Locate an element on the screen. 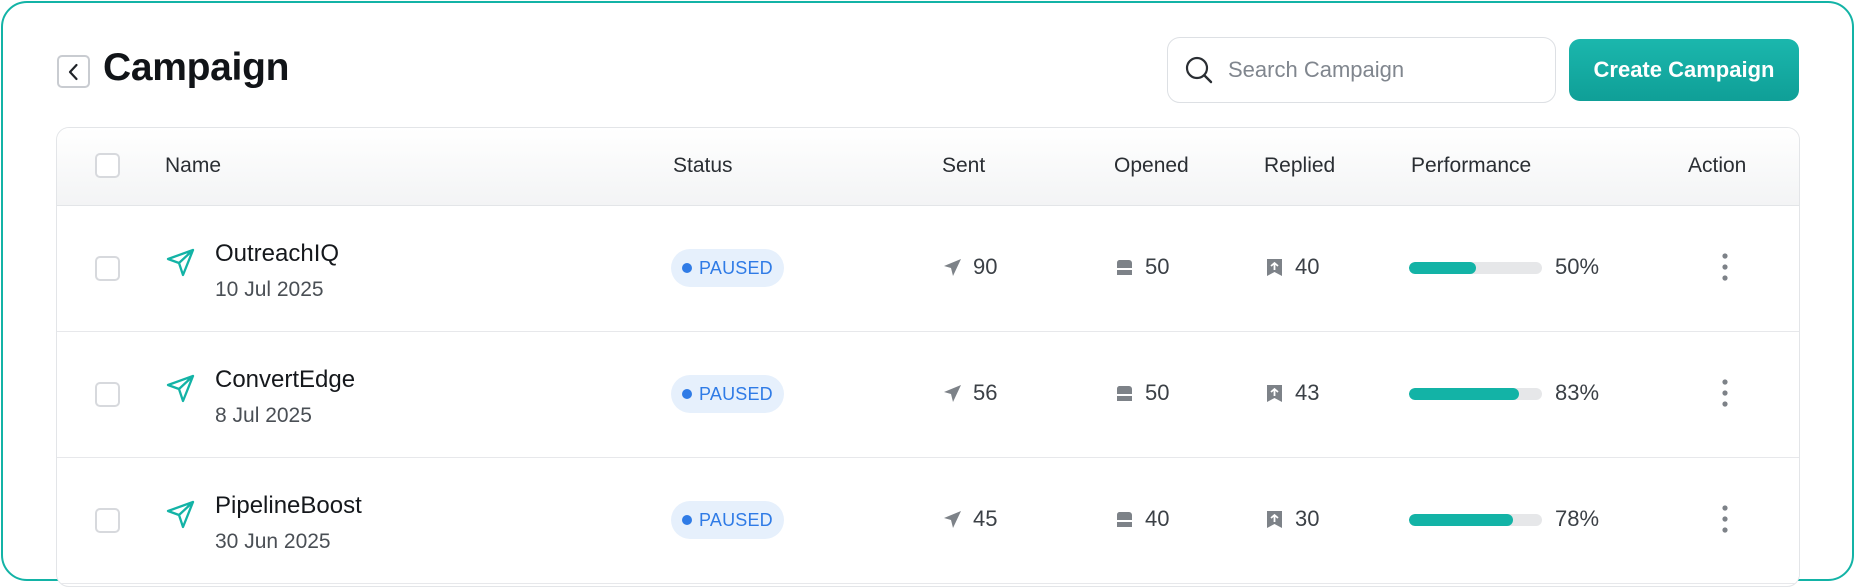  campaign-name: PipelineBoost is located at coordinates (288, 506).